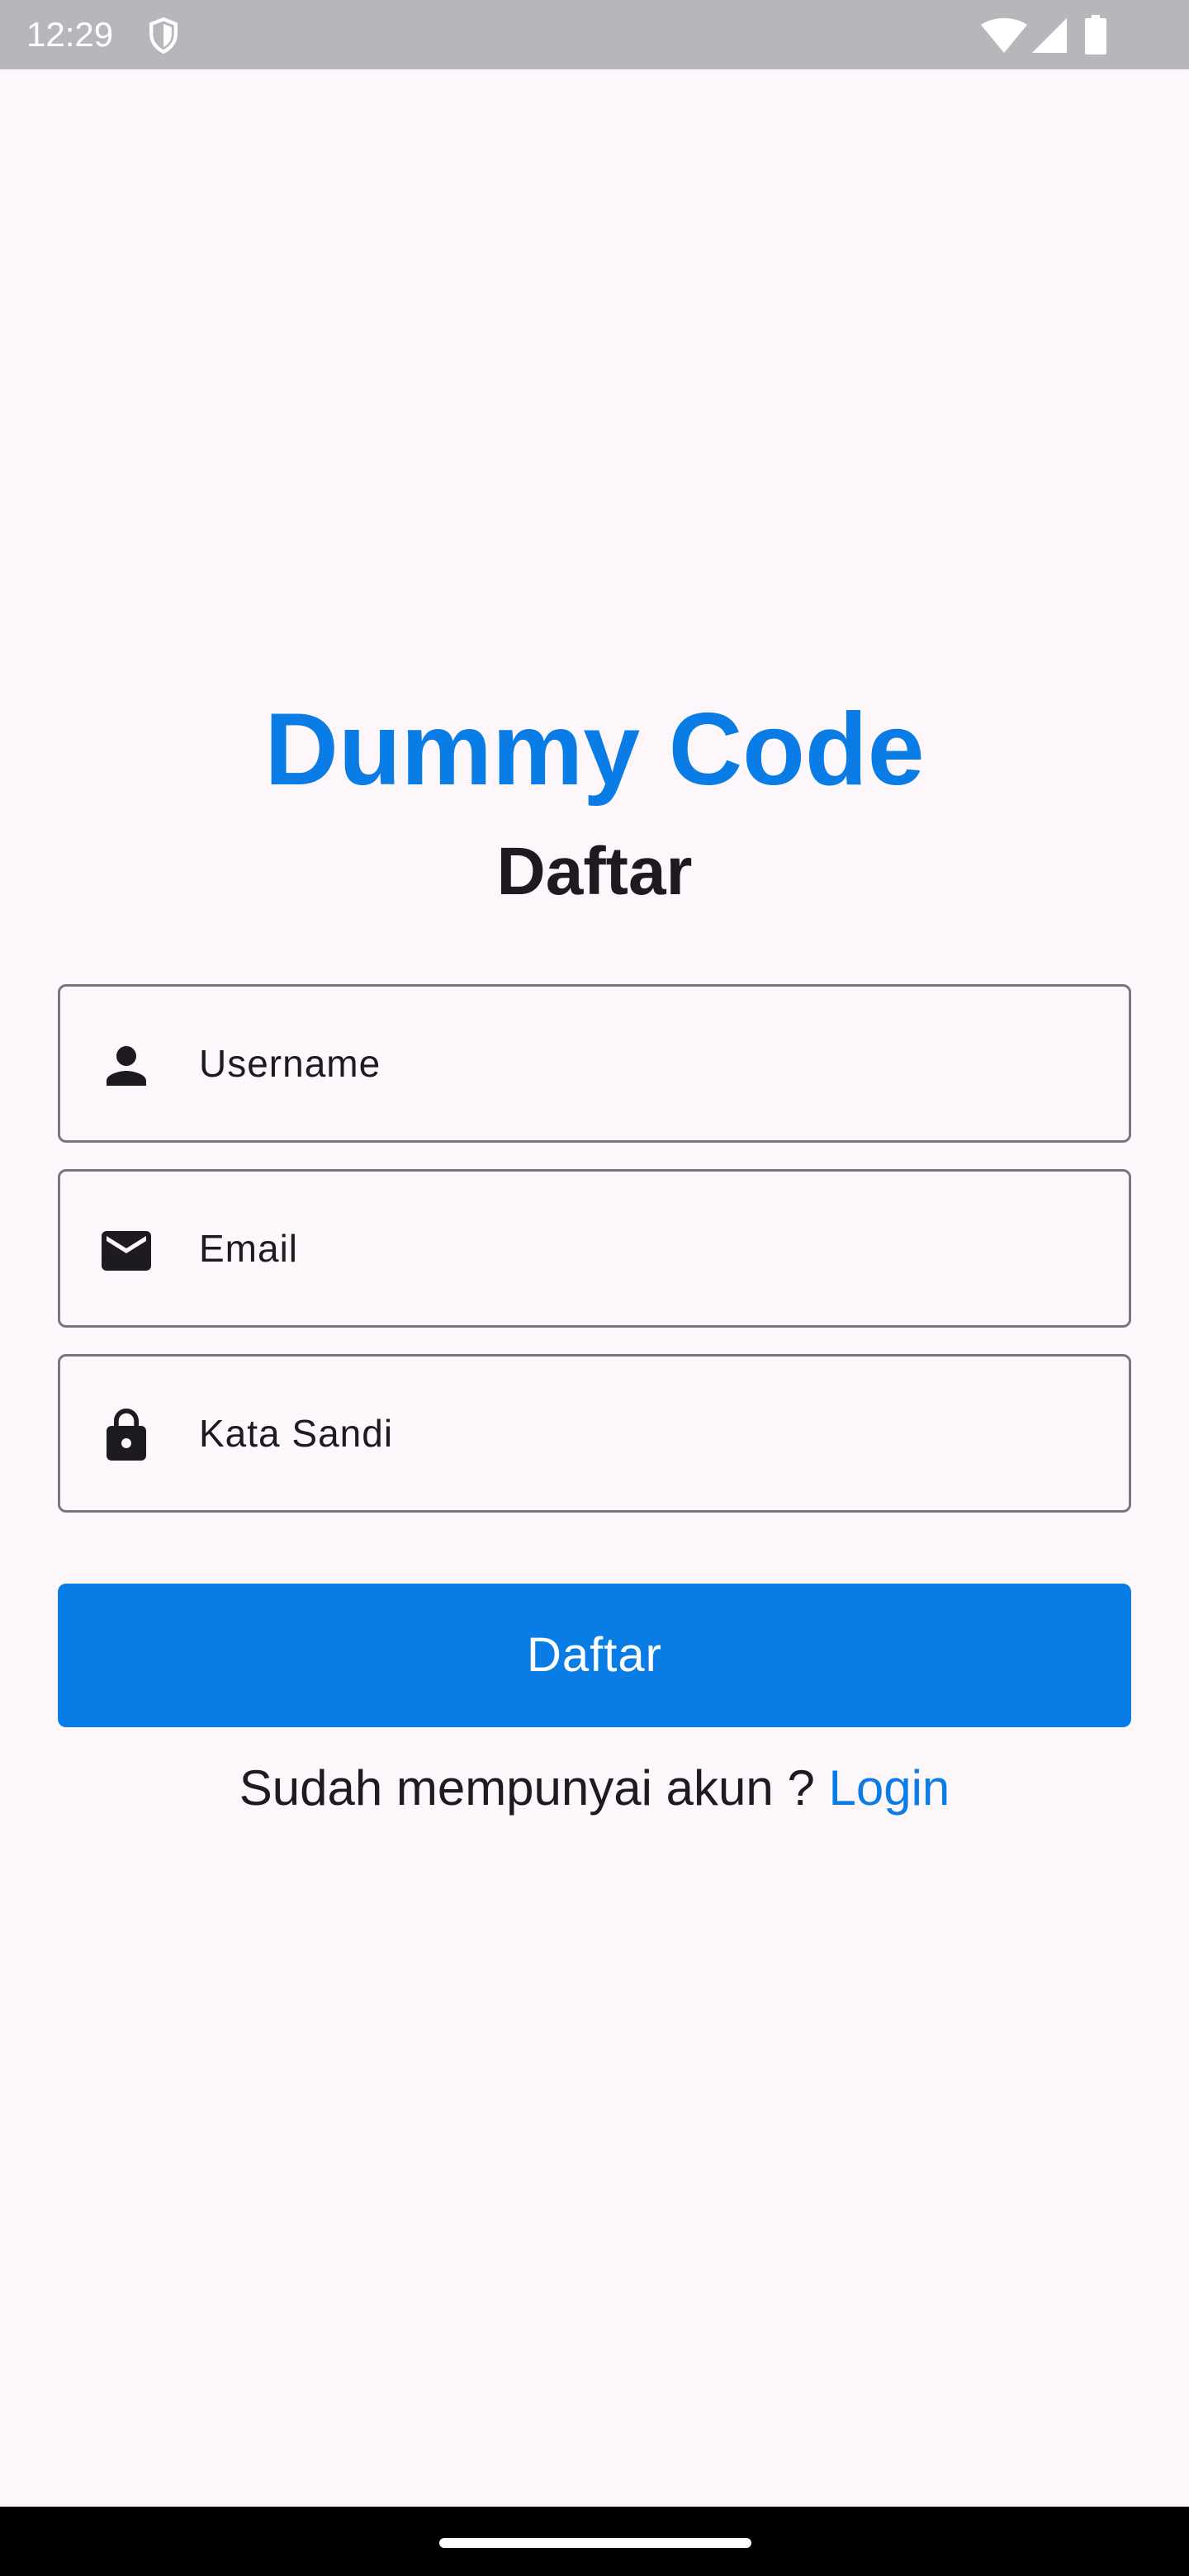  Describe the element at coordinates (527, 1788) in the screenshot. I see `login-prompt-text: Sudah mempunyai akun ?` at that location.